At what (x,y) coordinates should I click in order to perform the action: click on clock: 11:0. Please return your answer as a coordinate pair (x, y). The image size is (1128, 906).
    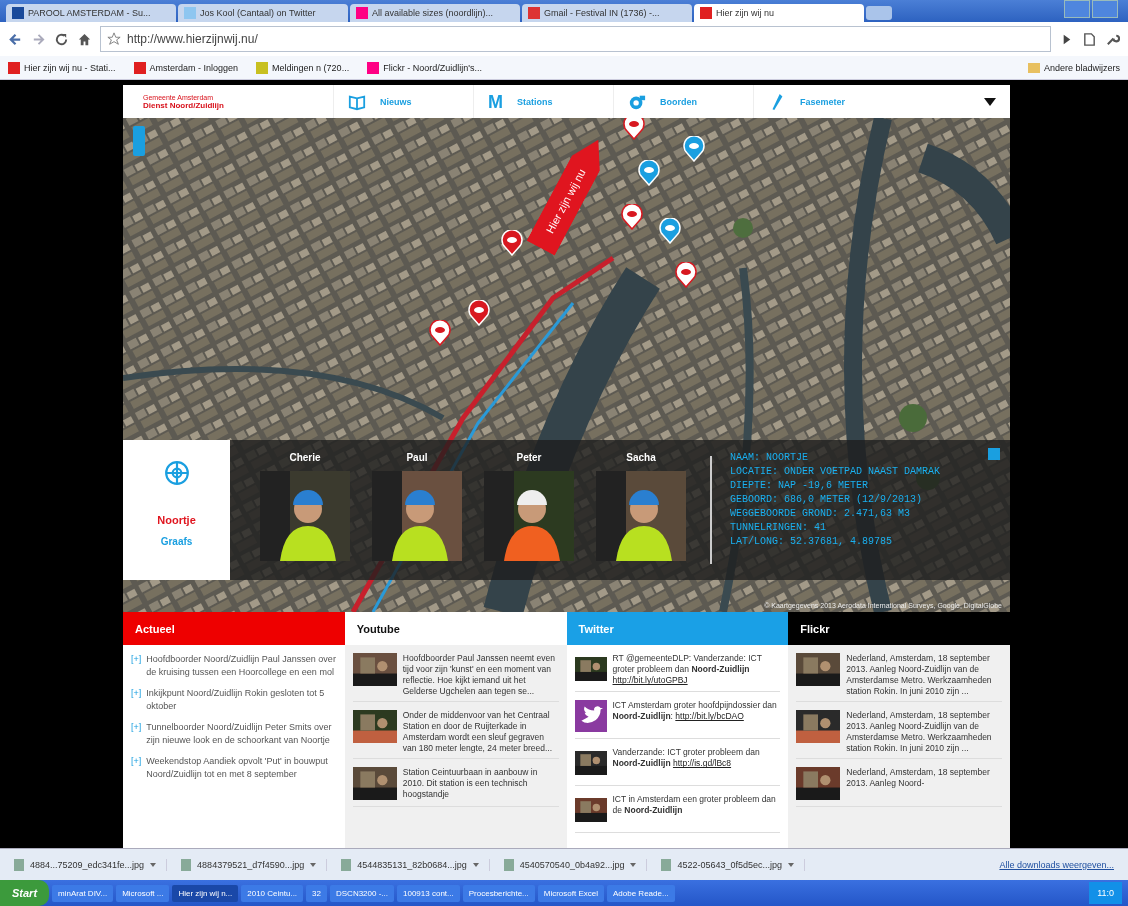
    Looking at the image, I should click on (1105, 893).